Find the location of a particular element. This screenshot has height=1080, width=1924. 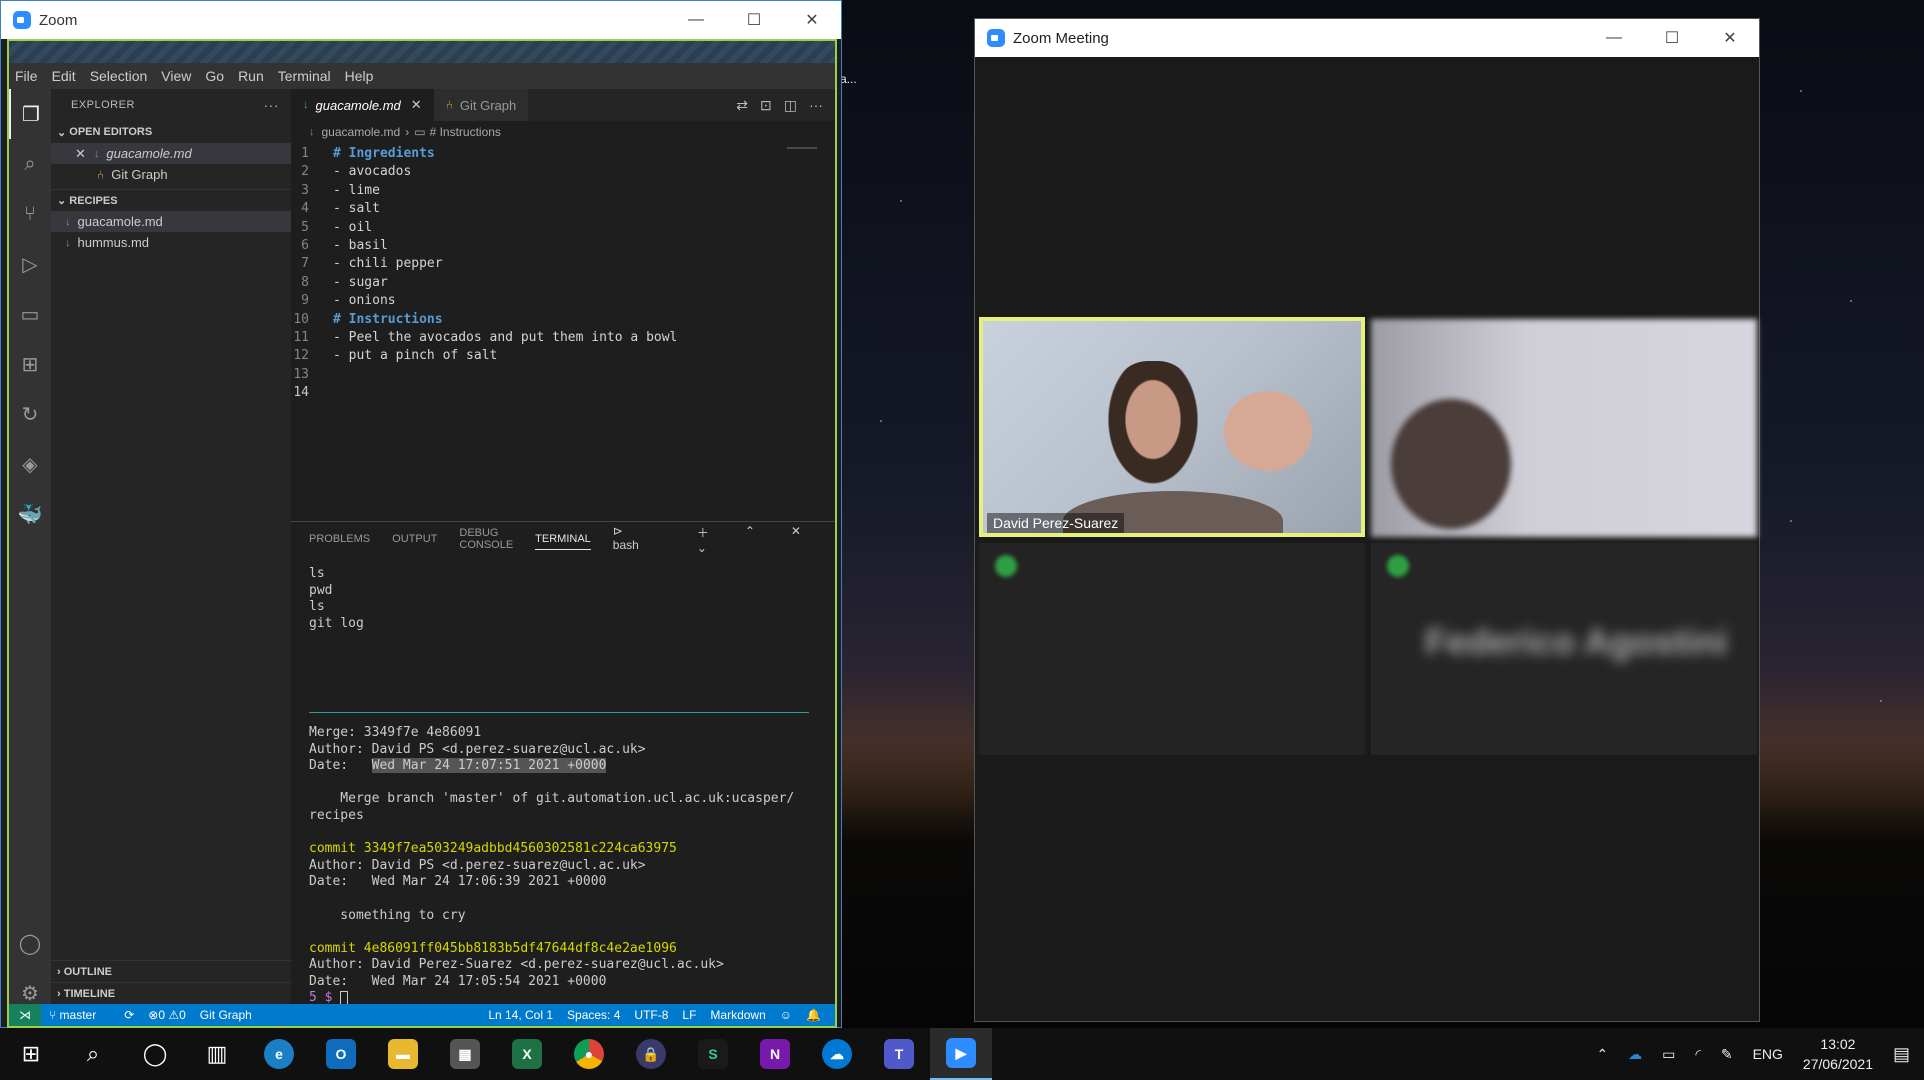

file-hummus: ↓ hummus.md is located at coordinates (171, 242).